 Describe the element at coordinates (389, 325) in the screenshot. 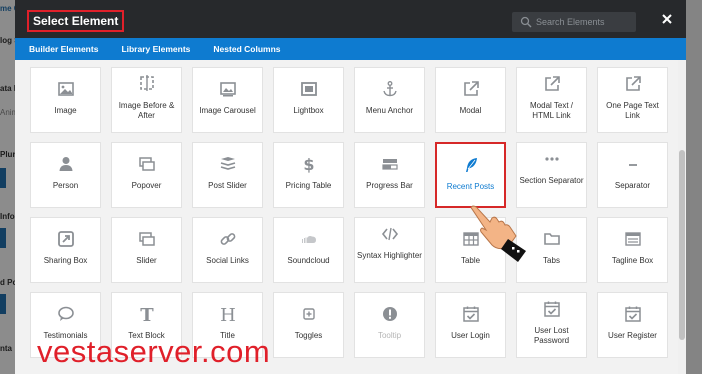

I see `element-card-tooltip: Tooltip` at that location.